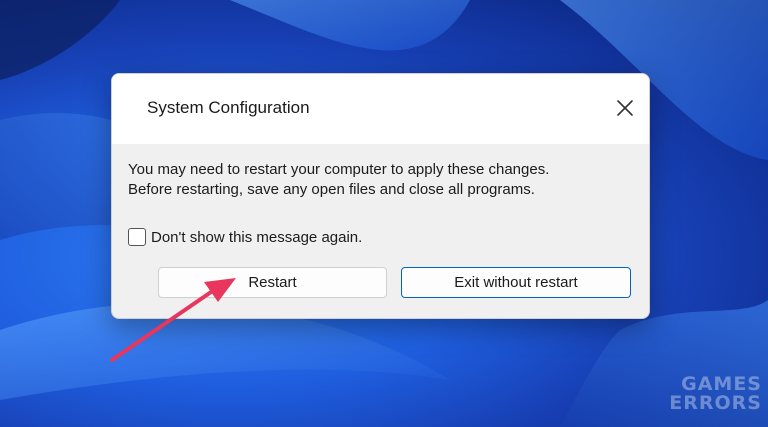  I want to click on dont-show-again-checkbox, so click(137, 237).